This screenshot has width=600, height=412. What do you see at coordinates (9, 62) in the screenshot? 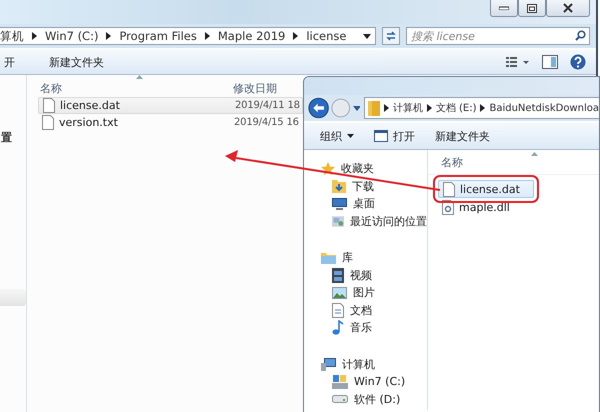
I see `toolbar-button: 开` at bounding box center [9, 62].